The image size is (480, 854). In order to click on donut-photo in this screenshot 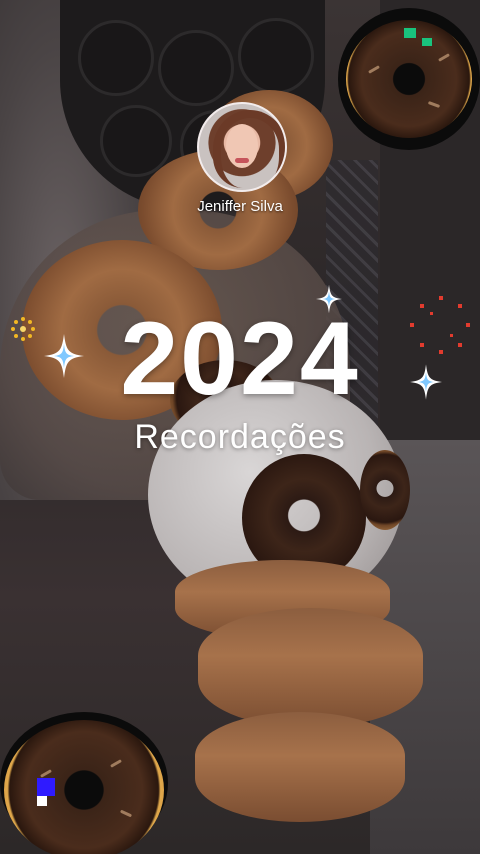, I will do `click(385, 490)`.